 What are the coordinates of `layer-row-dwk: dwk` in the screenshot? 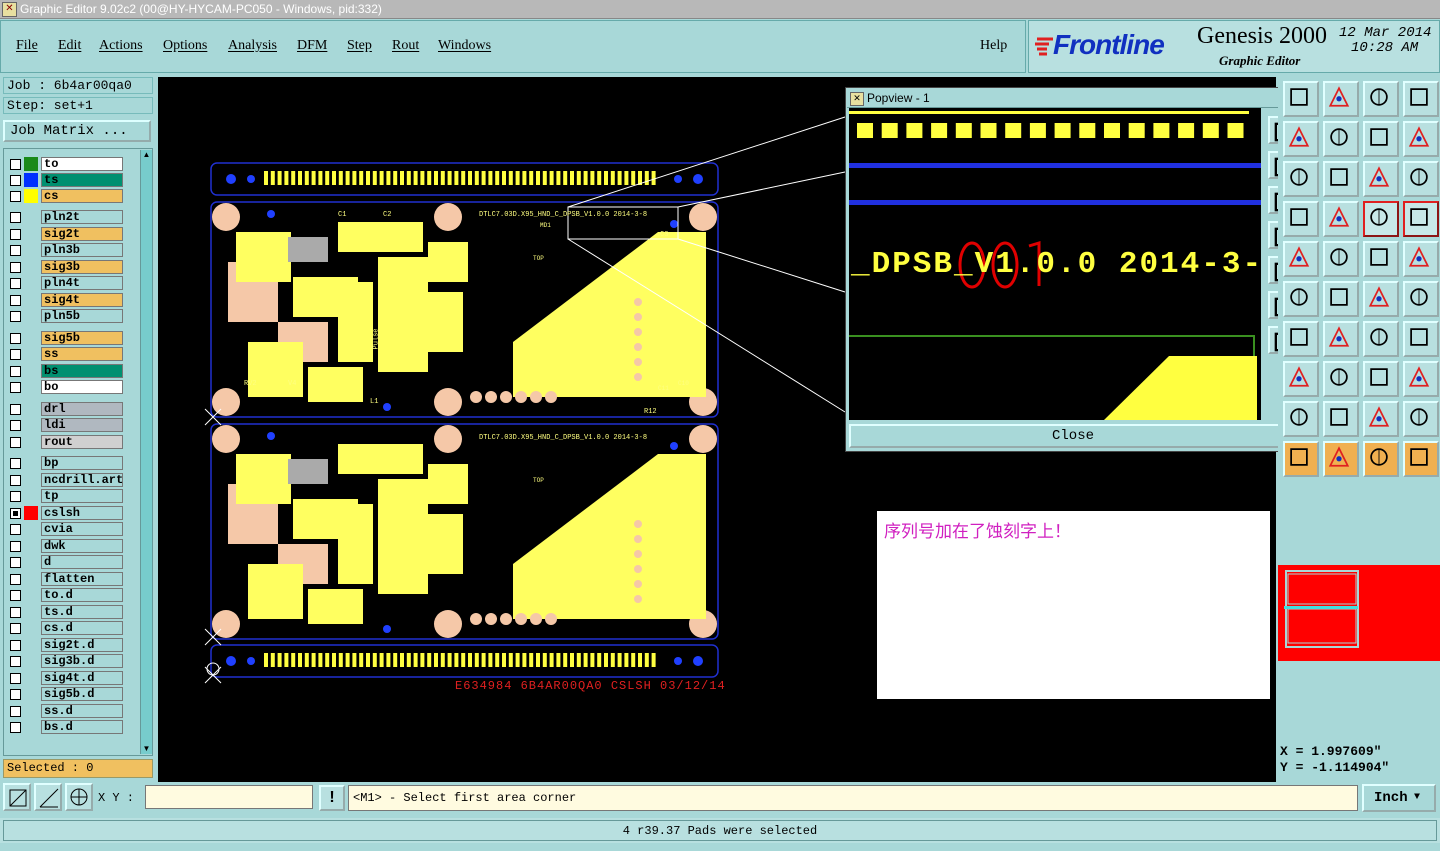 It's located at (66, 545).